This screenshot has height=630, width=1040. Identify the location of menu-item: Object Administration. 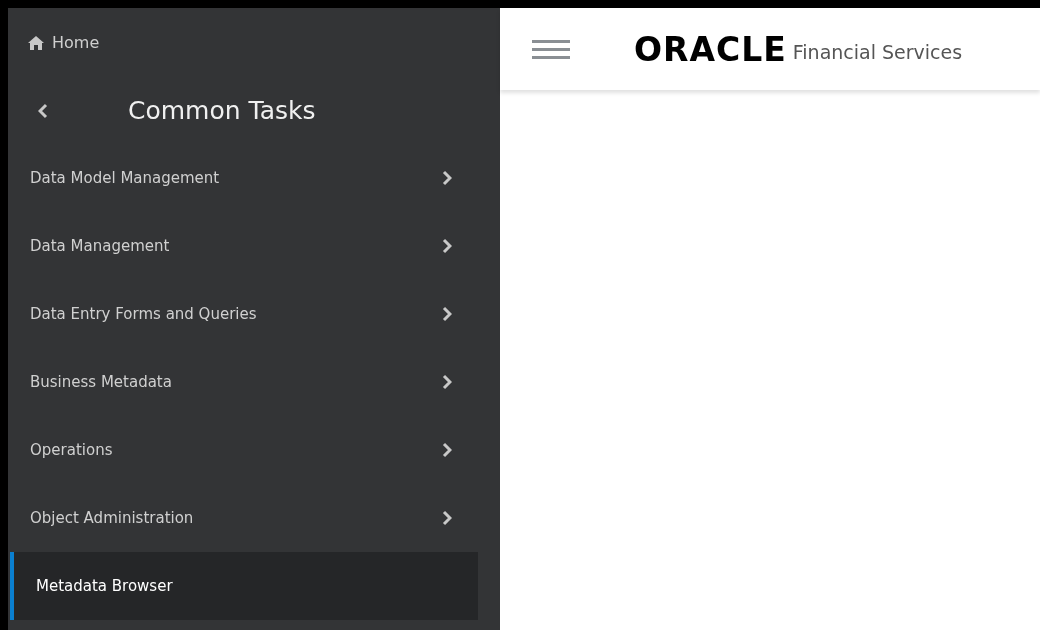
(242, 518).